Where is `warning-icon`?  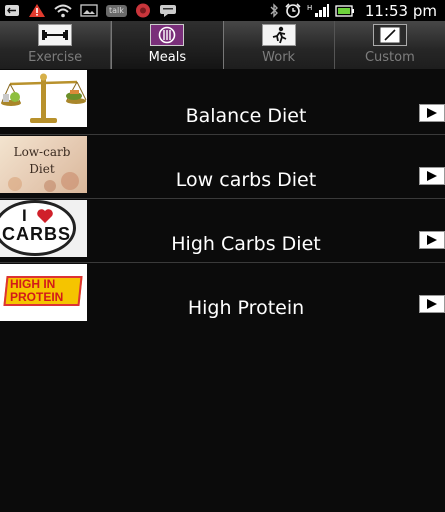
warning-icon is located at coordinates (37, 10).